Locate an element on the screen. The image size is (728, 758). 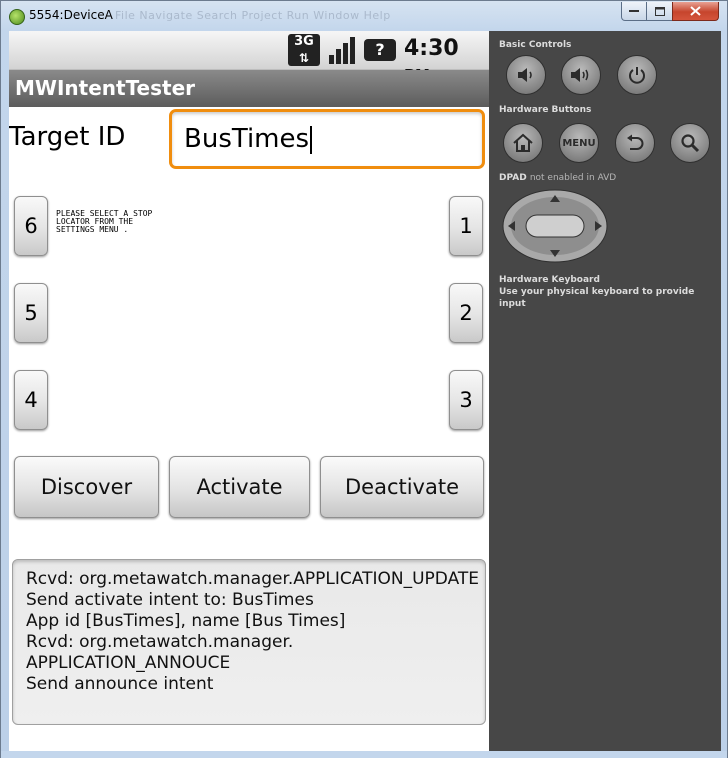
network-3g-icon: 3G ⇅ is located at coordinates (304, 50).